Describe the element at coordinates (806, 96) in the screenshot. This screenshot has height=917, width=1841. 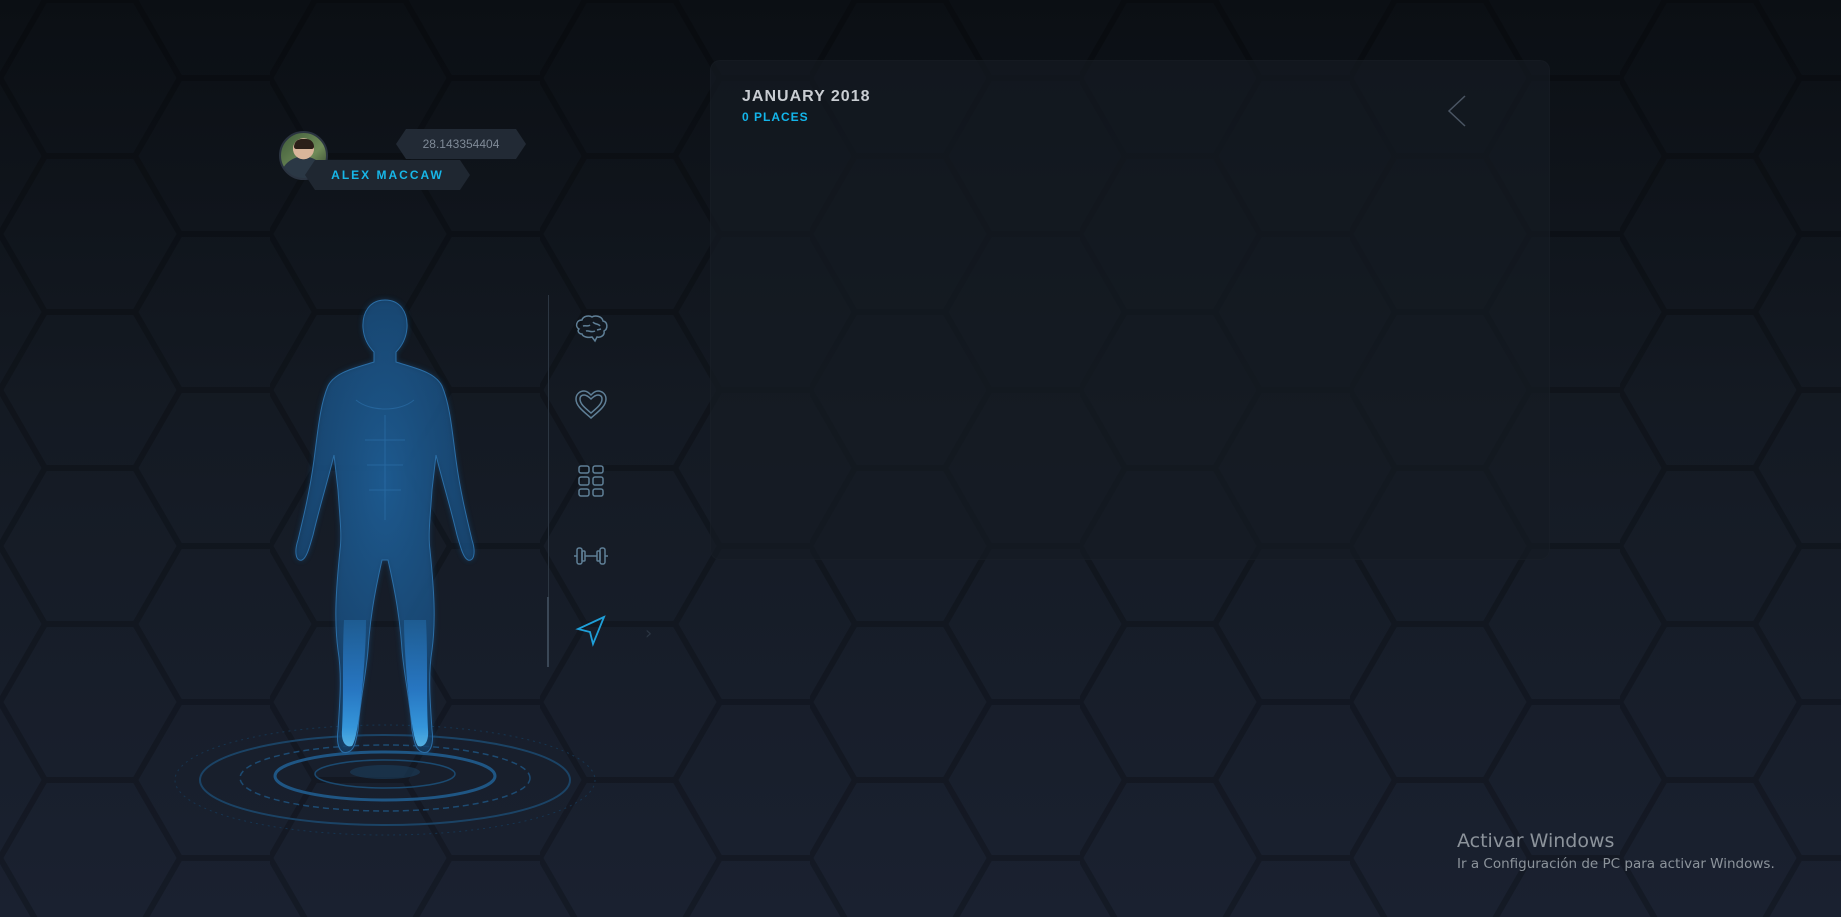
I see `panel-title: JANUARY 2018` at that location.